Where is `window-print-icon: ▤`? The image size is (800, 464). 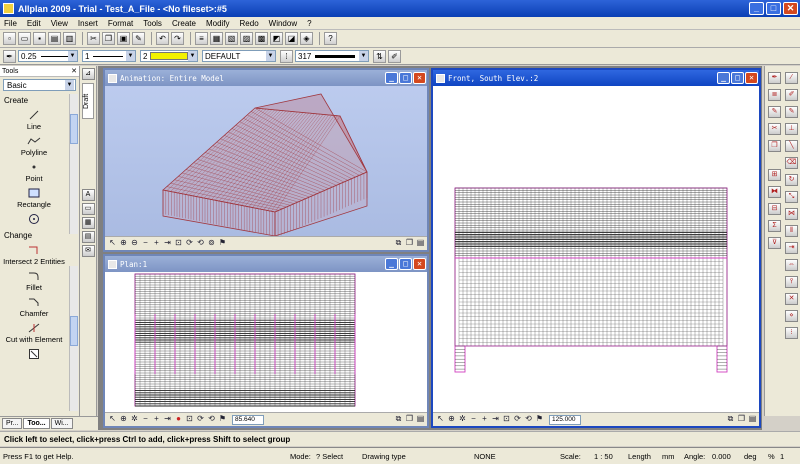 window-print-icon: ▤ is located at coordinates (420, 243).